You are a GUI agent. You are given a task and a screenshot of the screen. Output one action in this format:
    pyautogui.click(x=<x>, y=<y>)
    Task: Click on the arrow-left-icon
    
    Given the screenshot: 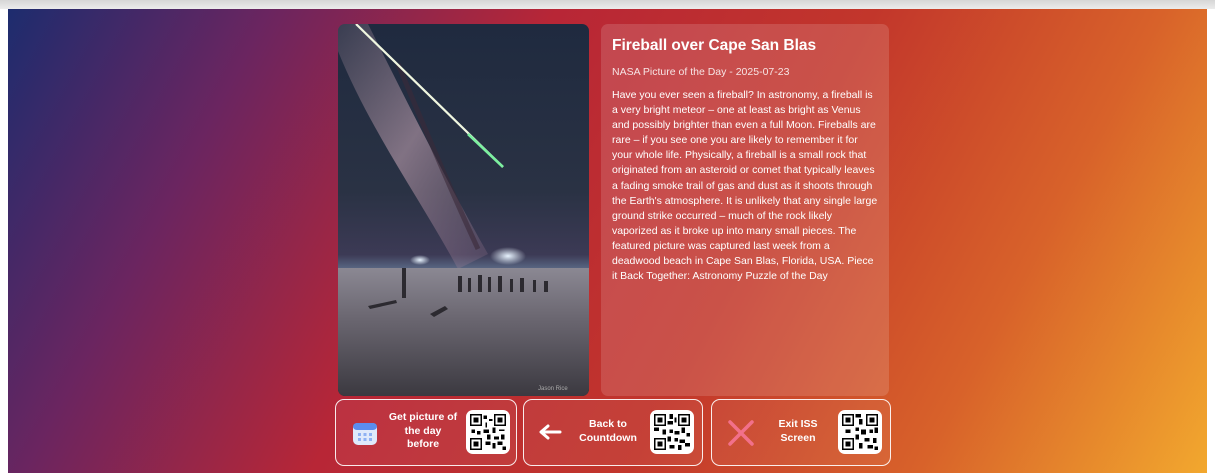 What is the action you would take?
    pyautogui.click(x=550, y=434)
    